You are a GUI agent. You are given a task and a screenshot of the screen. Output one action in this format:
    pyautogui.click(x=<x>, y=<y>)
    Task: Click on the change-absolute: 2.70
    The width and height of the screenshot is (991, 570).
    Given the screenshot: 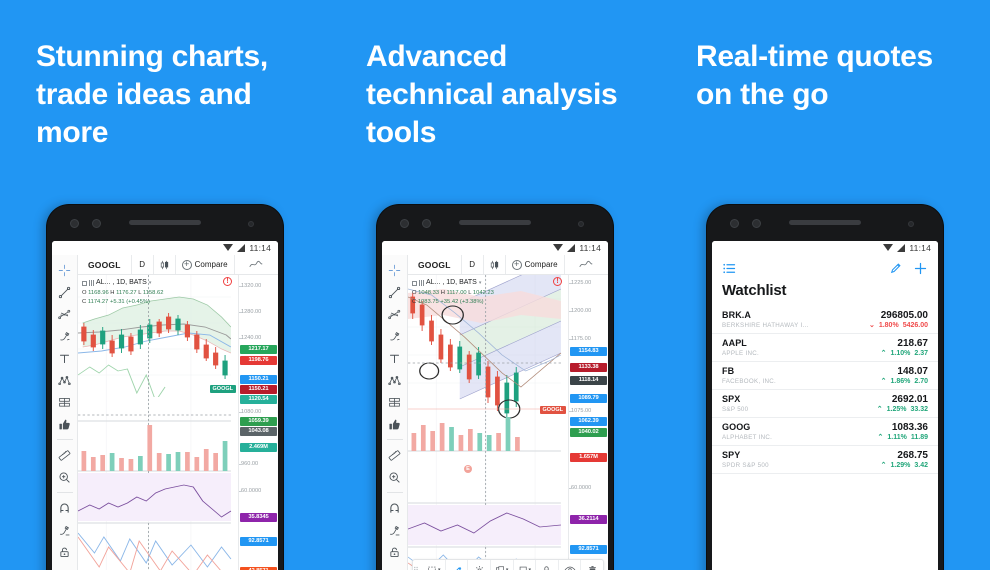 What is the action you would take?
    pyautogui.click(x=921, y=381)
    